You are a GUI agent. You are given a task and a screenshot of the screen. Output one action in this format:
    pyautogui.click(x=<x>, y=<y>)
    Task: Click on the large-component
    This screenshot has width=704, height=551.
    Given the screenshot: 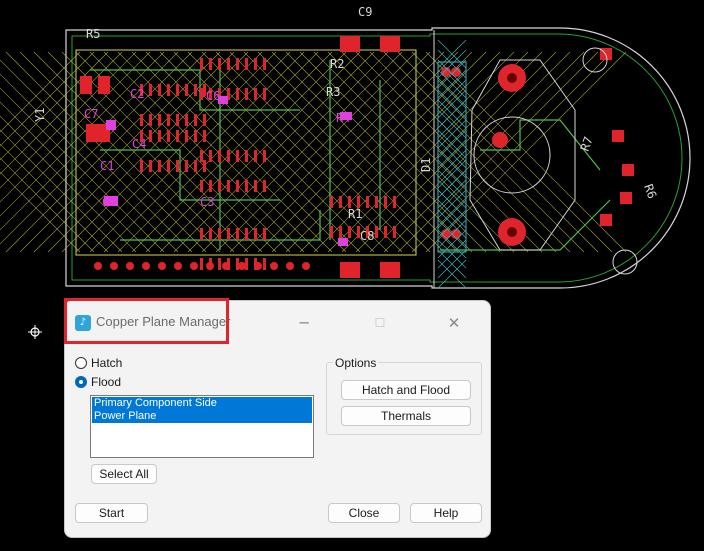 What is the action you would take?
    pyautogui.click(x=553, y=161)
    